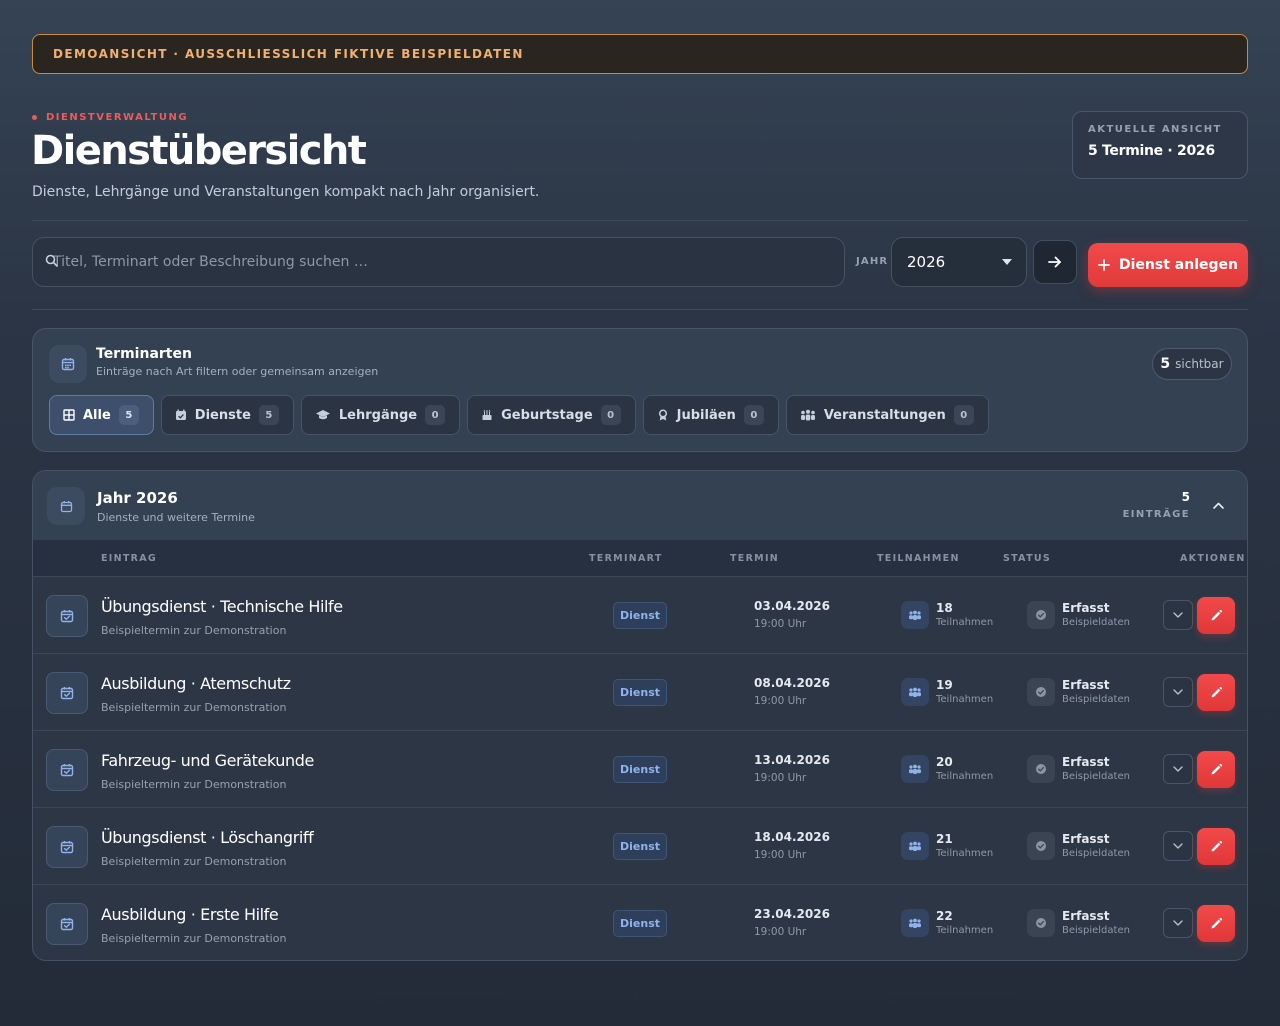 This screenshot has width=1280, height=1026. What do you see at coordinates (959, 262) in the screenshot?
I see `year-select: 2026` at bounding box center [959, 262].